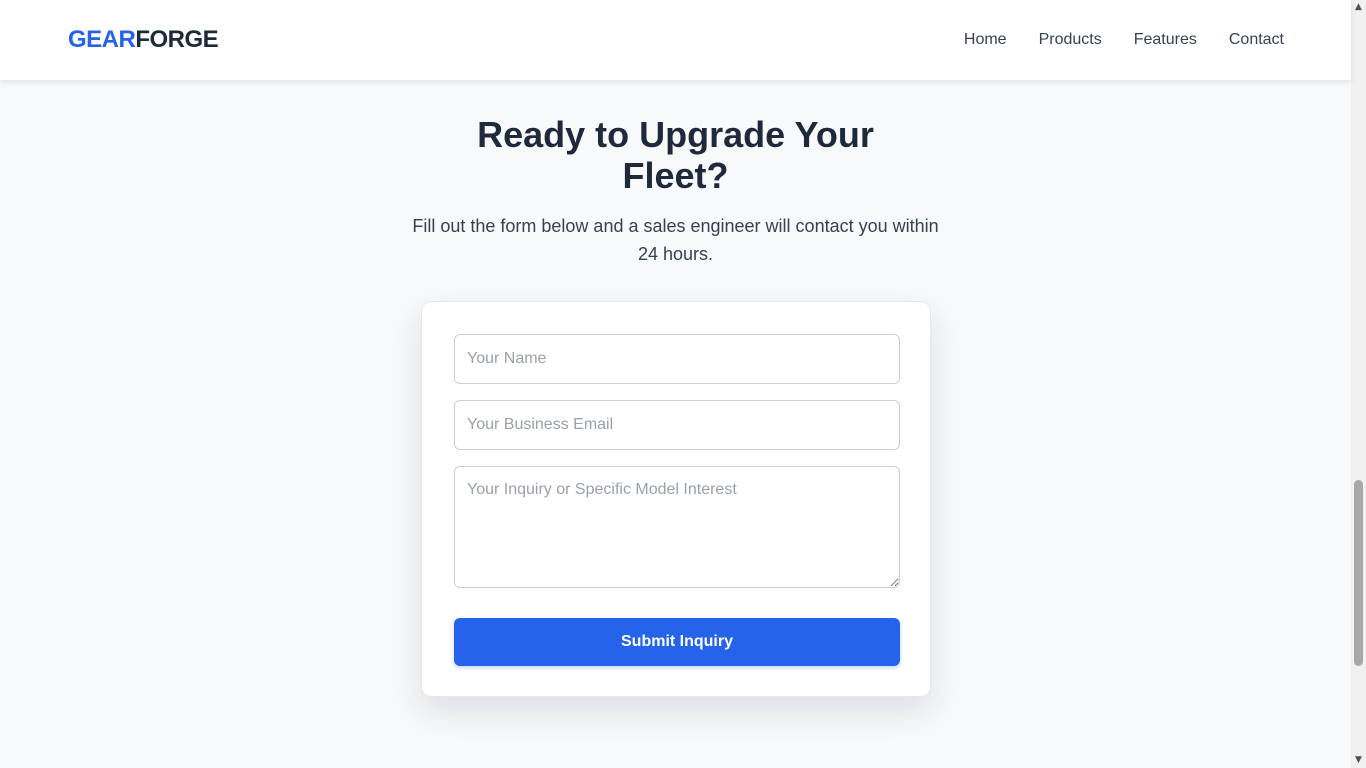 This screenshot has width=1366, height=768. I want to click on name-input, so click(677, 359).